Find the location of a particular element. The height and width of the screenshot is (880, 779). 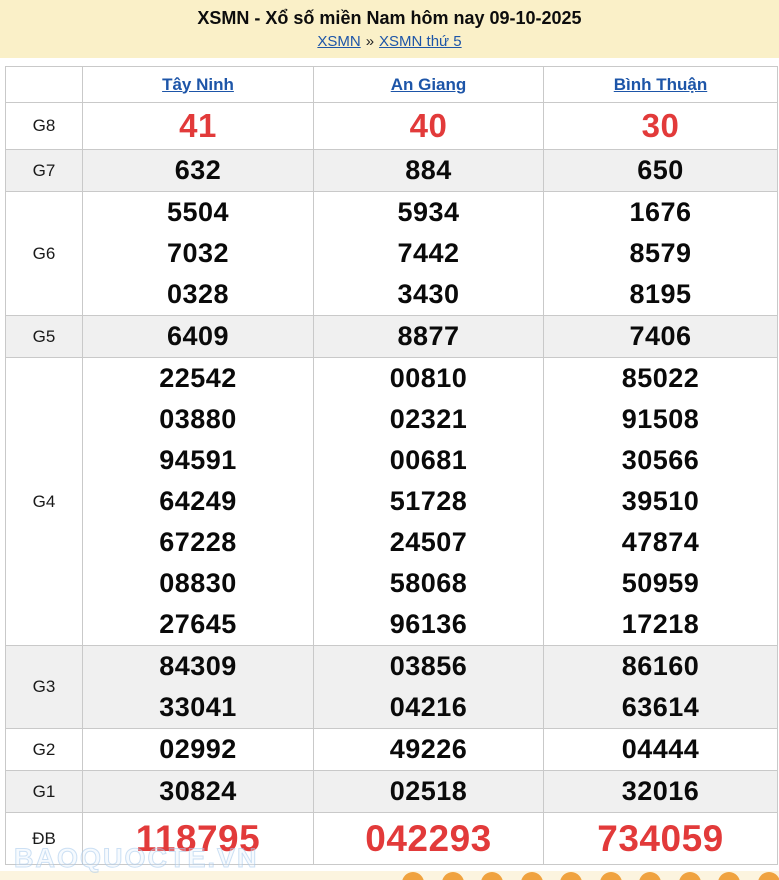

prize-number: 51728 is located at coordinates (428, 501).